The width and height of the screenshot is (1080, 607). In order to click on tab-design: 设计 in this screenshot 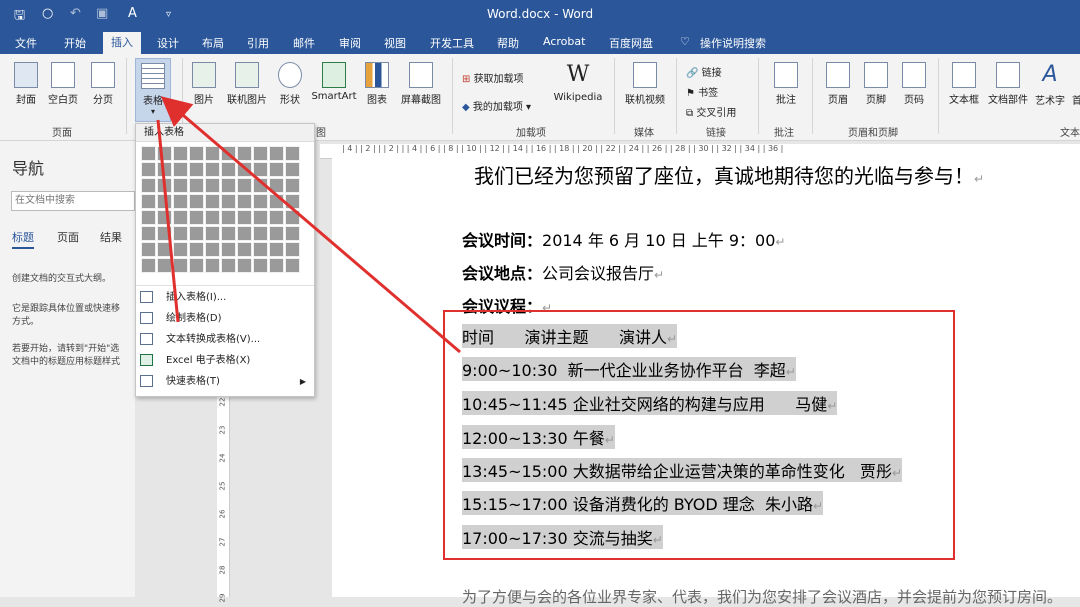, I will do `click(168, 43)`.